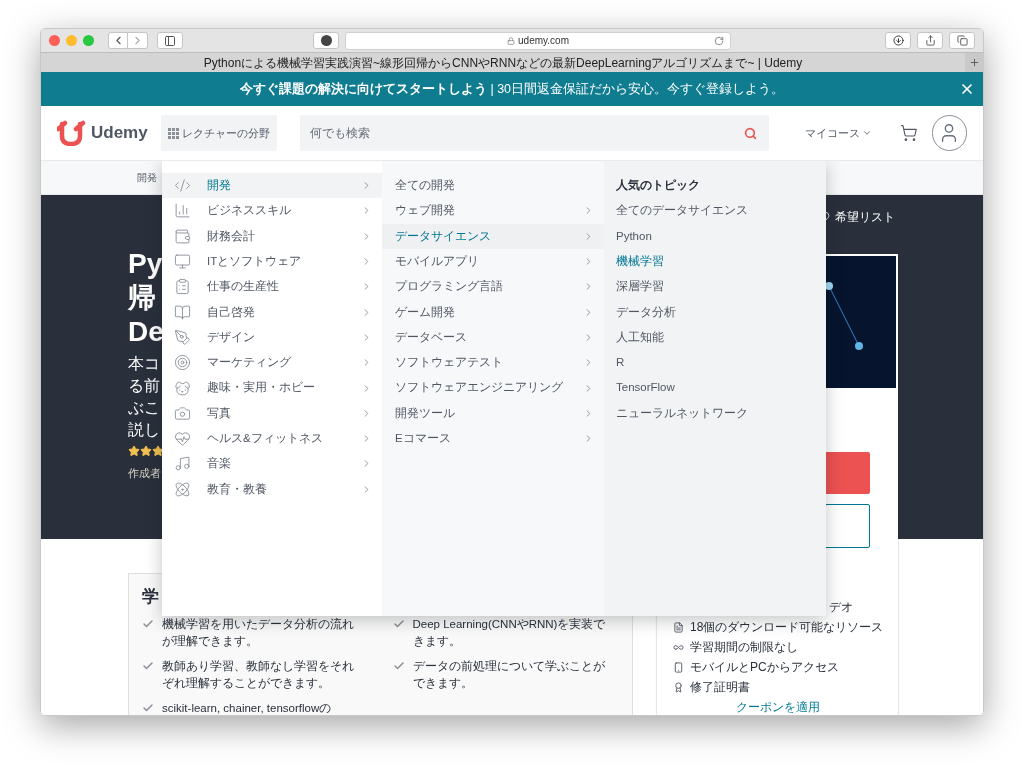 This screenshot has height=770, width=1024. I want to click on cart-icon, so click(908, 133).